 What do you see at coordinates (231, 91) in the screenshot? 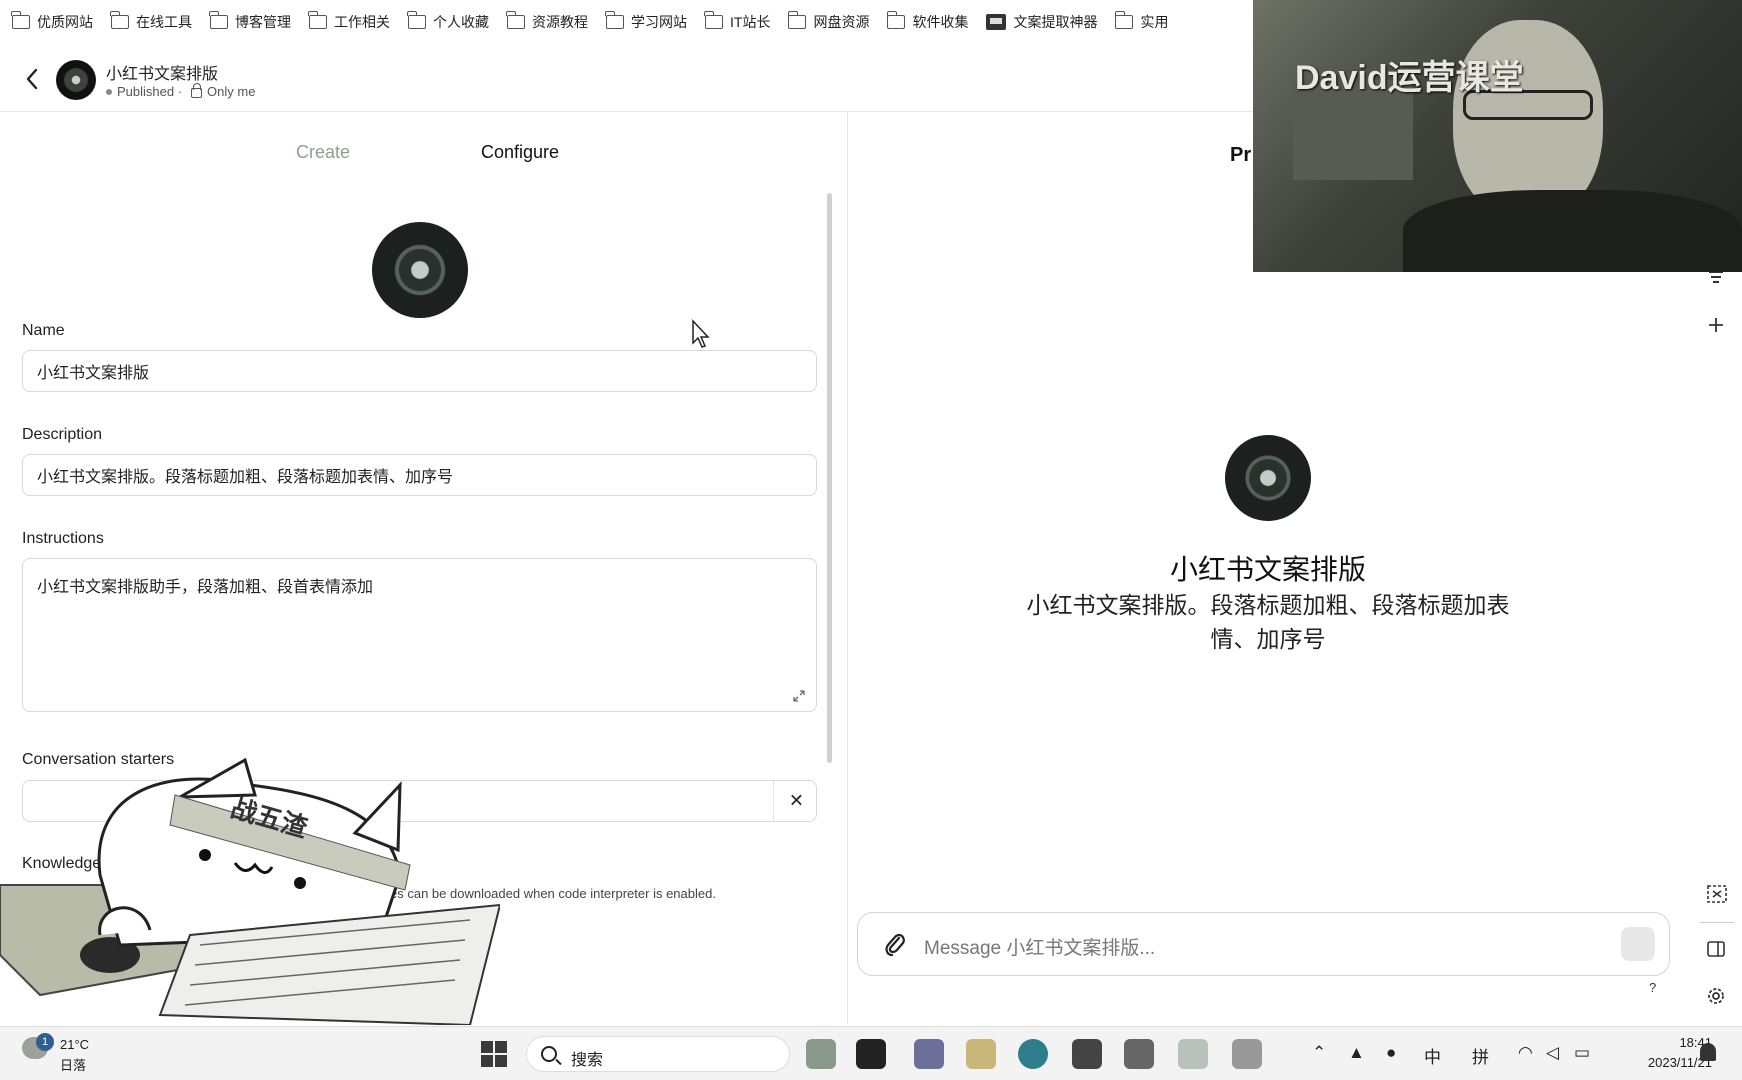
I see `visibility-label: Only me` at bounding box center [231, 91].